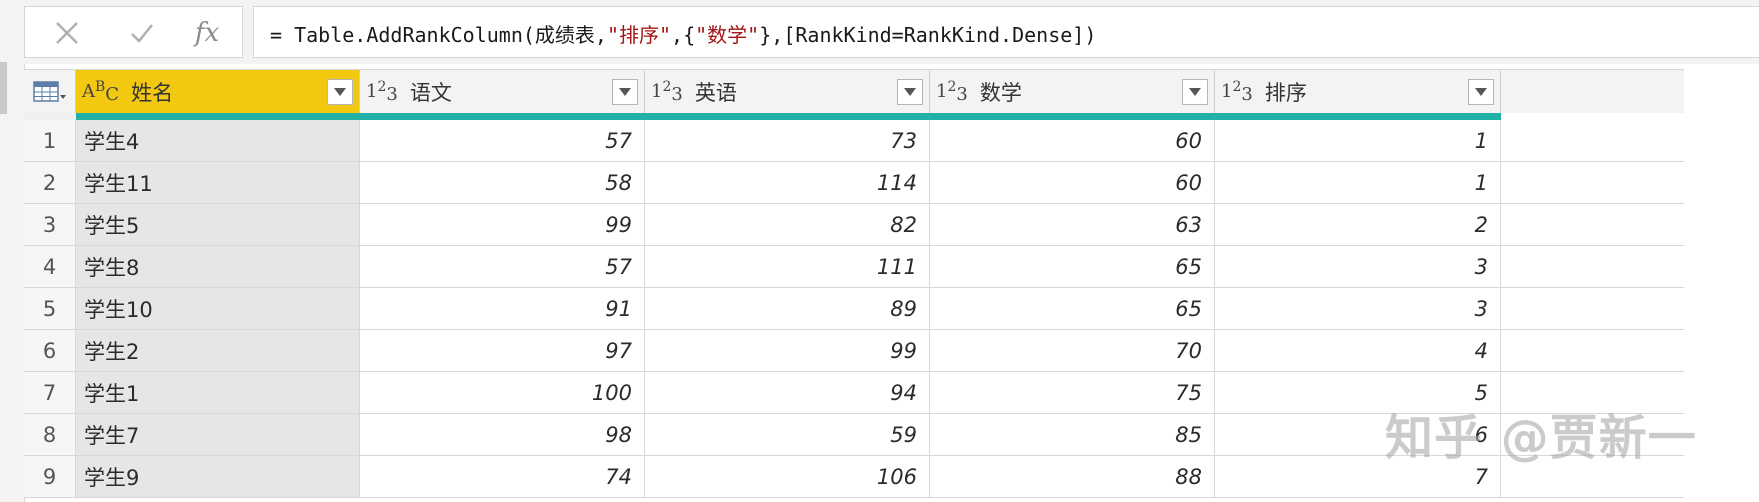 The width and height of the screenshot is (1759, 502). I want to click on table-icon, so click(49, 91).